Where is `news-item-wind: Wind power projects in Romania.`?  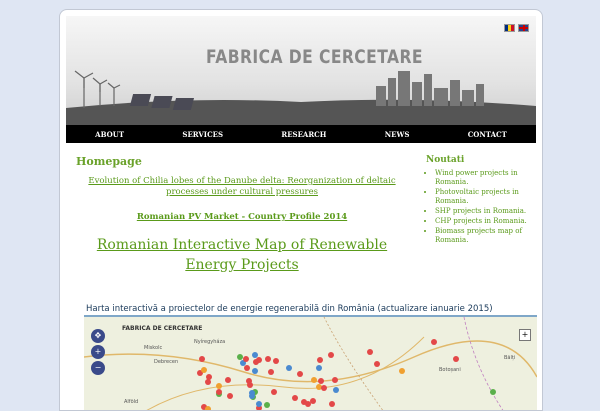 news-item-wind: Wind power projects in Romania. is located at coordinates (483, 178).